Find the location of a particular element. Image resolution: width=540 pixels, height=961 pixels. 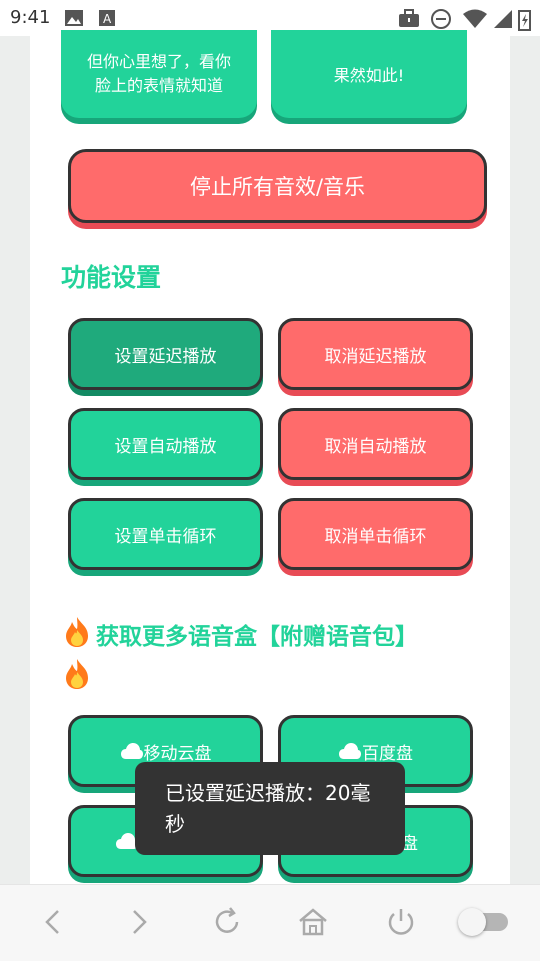

signal-icon is located at coordinates (503, 19).